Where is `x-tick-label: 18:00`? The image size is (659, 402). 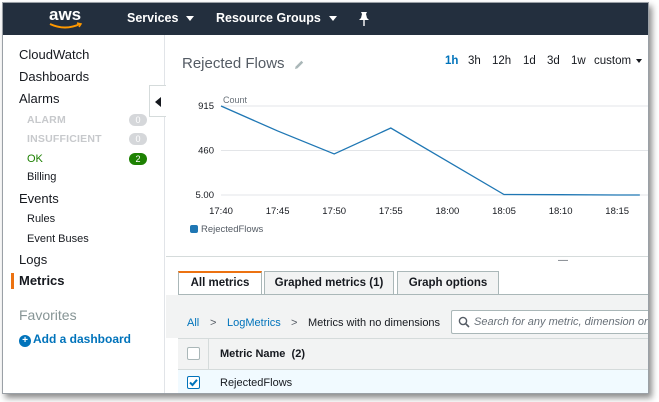
x-tick-label: 18:00 is located at coordinates (448, 211).